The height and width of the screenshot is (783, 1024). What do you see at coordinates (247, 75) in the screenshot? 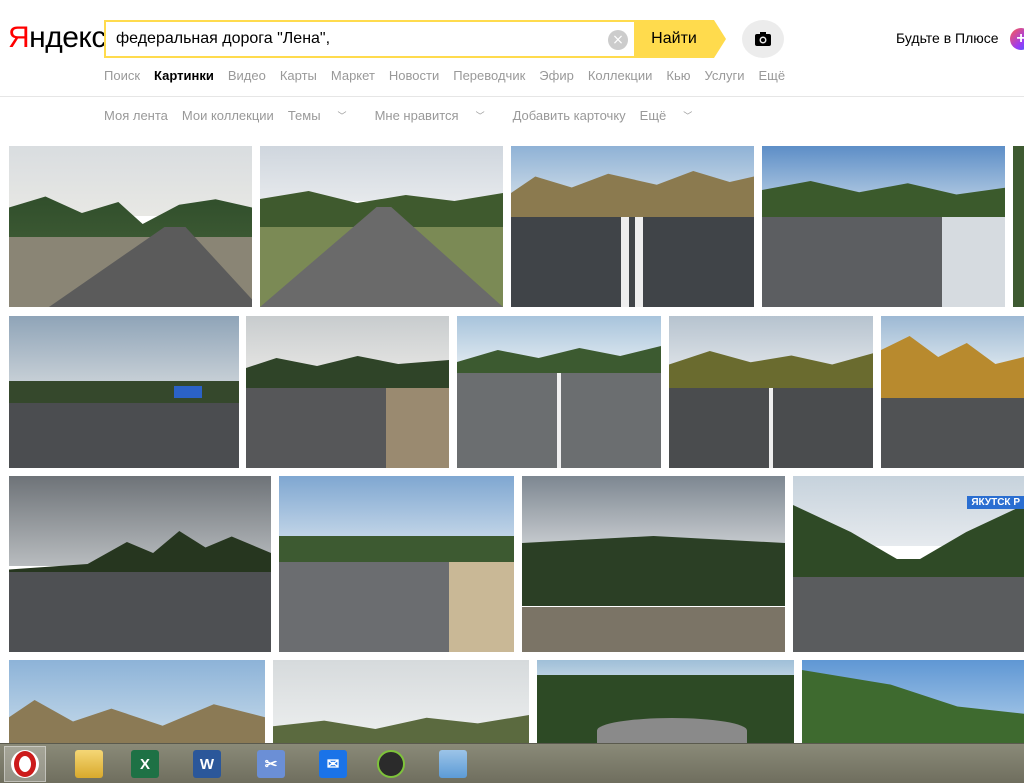
I see `nav-item-video: Видео` at bounding box center [247, 75].